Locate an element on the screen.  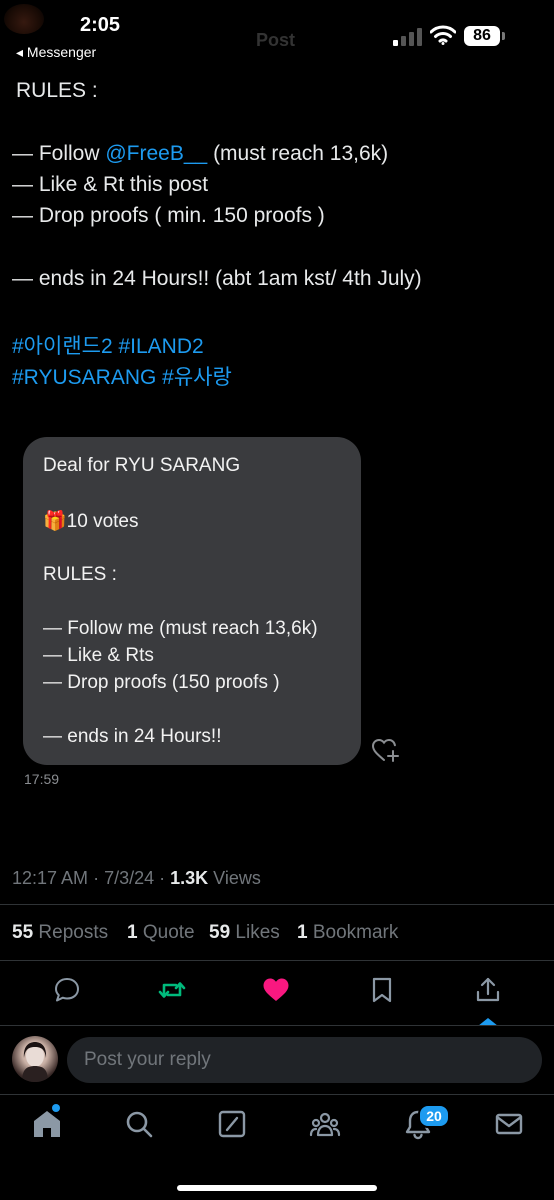
hashtag-link: #유사랑 is located at coordinates (197, 377).